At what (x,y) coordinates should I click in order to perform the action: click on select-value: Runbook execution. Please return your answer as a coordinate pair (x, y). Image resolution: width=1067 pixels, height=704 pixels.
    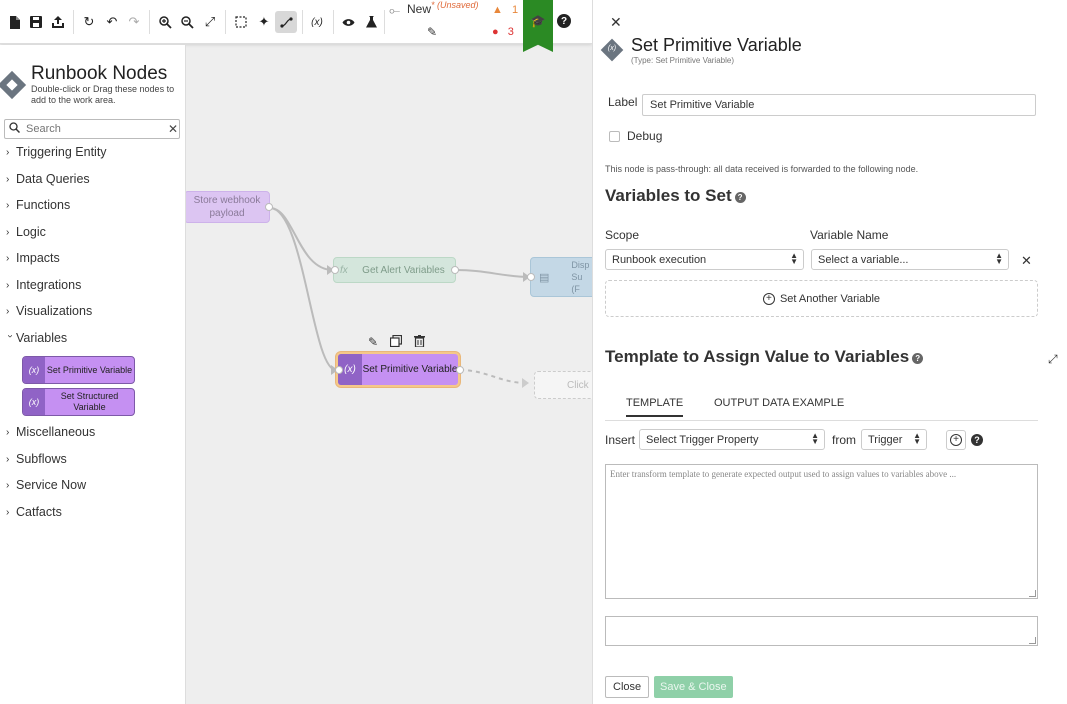
    Looking at the image, I should click on (659, 259).